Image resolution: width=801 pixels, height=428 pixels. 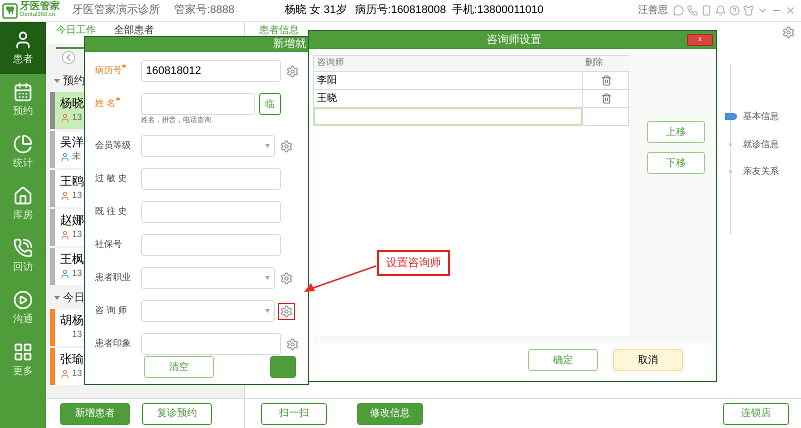 What do you see at coordinates (179, 367) in the screenshot?
I see `clear-button: 清空` at bounding box center [179, 367].